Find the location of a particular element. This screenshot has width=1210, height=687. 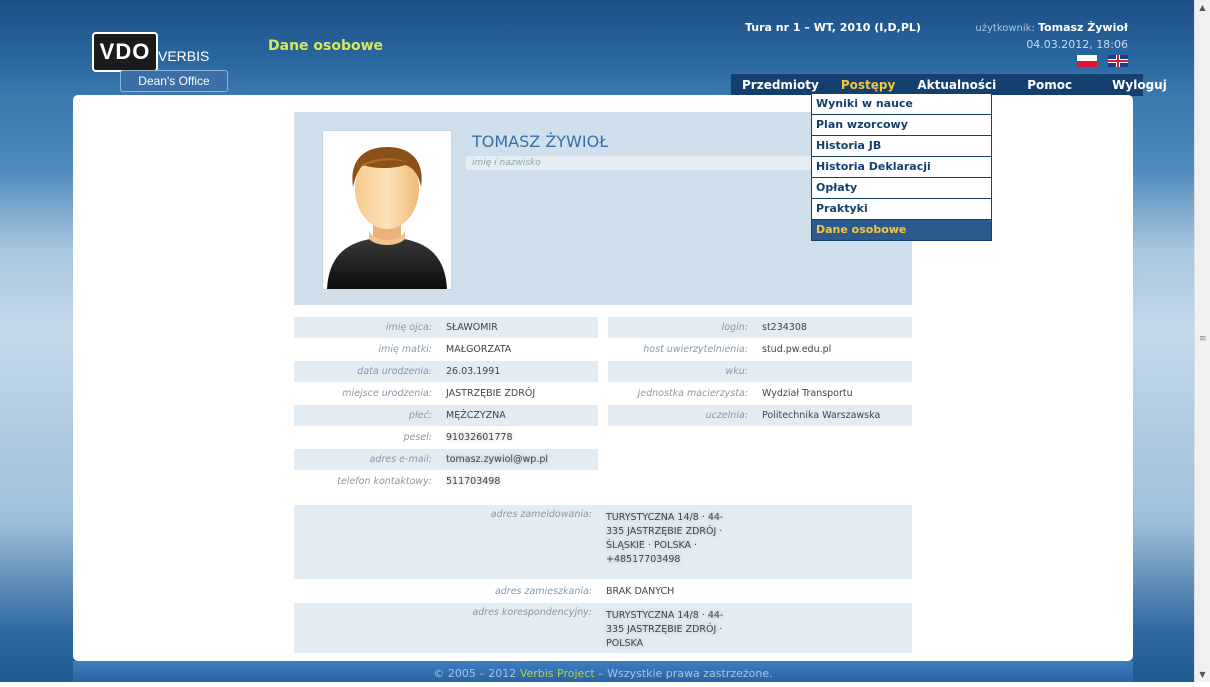

field-uczelnia: uczelnia: Politechnika Warszawska is located at coordinates (760, 415).